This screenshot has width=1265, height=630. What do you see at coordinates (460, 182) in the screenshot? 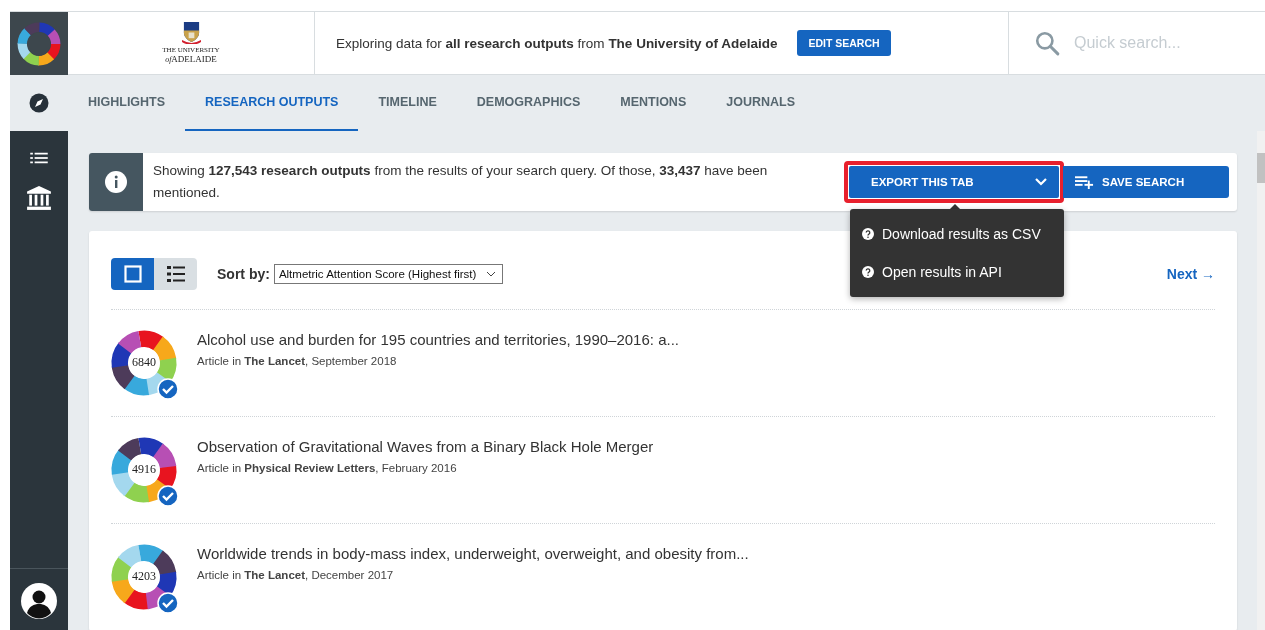
I see `results-summary: Showing 127,543 research outputs from the results of your search query. Of those, 33,437 have been mentioned.` at bounding box center [460, 182].